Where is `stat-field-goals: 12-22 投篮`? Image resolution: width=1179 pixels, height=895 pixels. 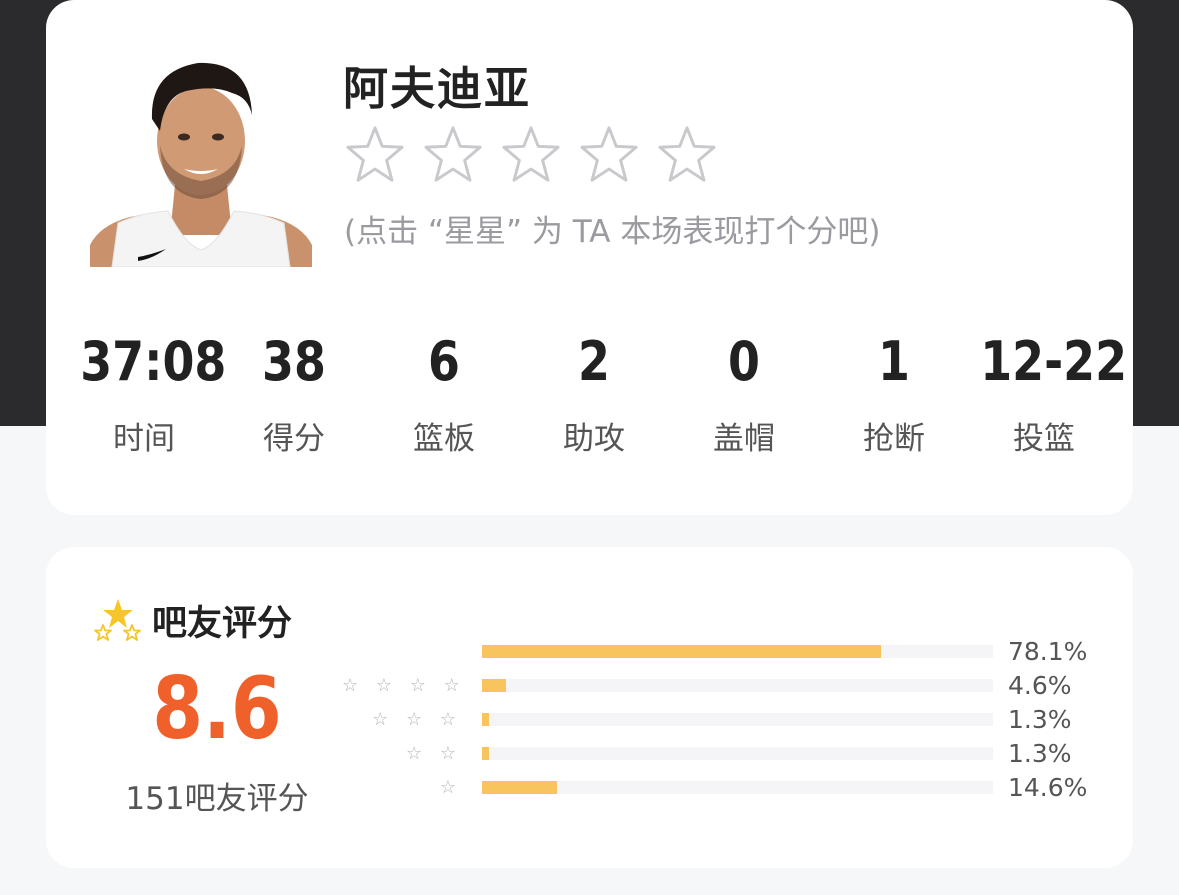
stat-field-goals: 12-22 投篮 is located at coordinates (1048, 394).